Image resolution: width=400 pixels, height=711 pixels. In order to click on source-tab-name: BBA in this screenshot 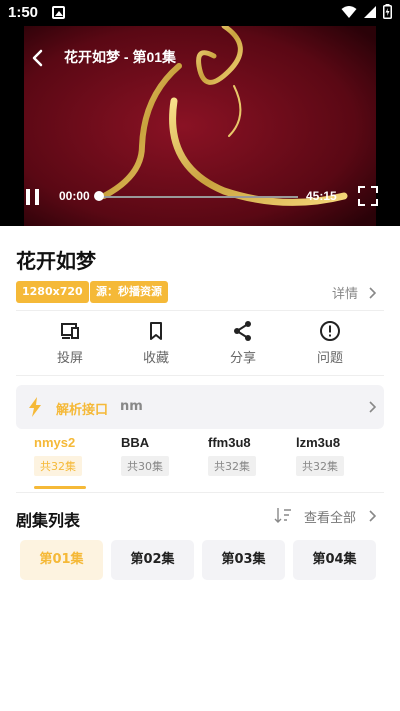, I will do `click(135, 442)`.